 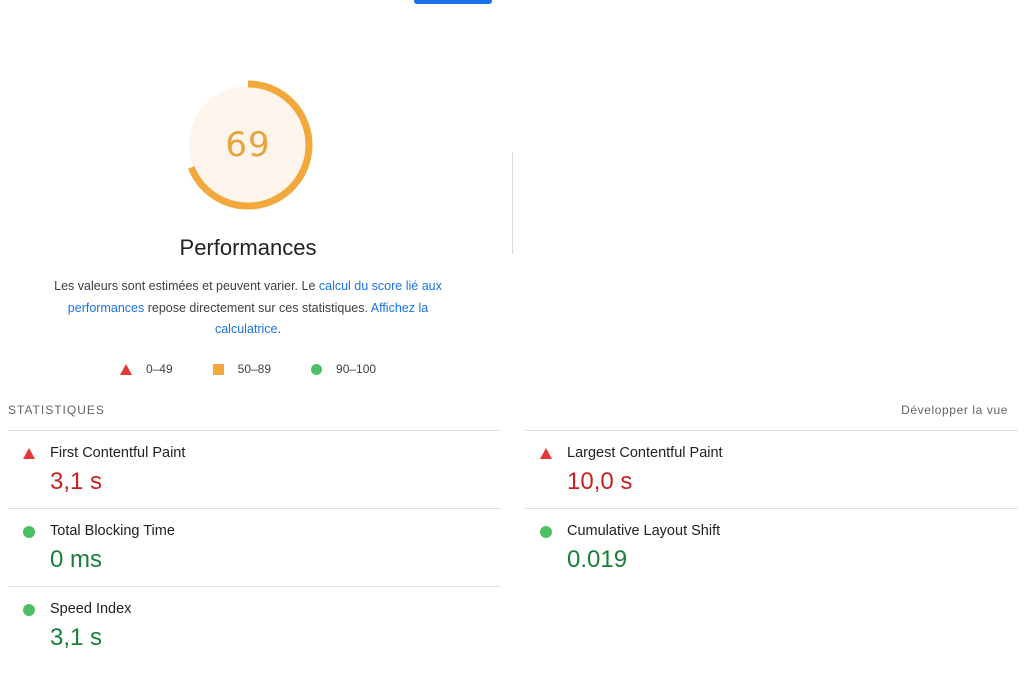 I want to click on metric-total-blocking-time: Total Blocking Time 0 ms, so click(x=254, y=547).